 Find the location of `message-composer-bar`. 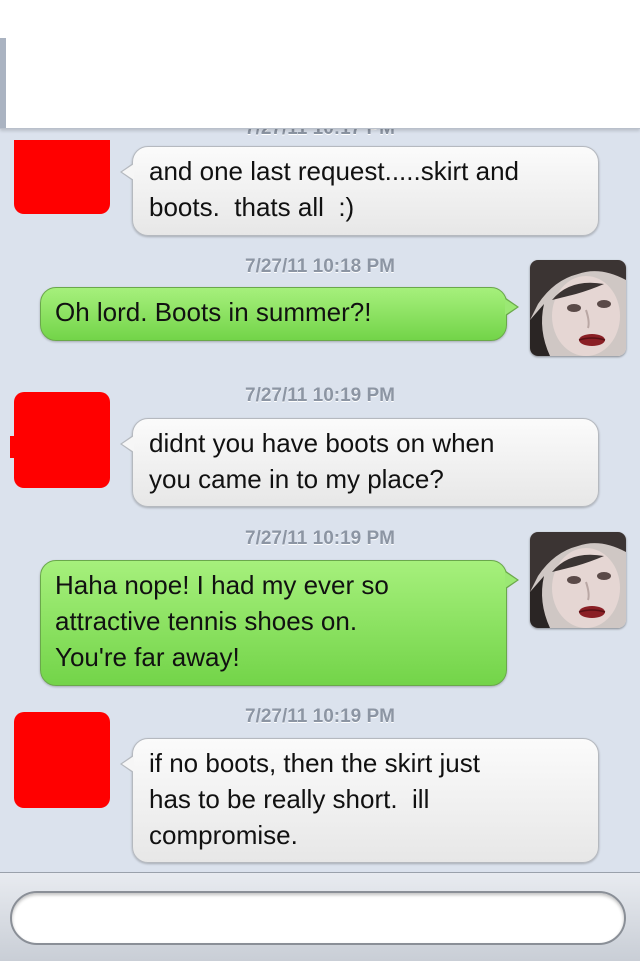

message-composer-bar is located at coordinates (320, 916).